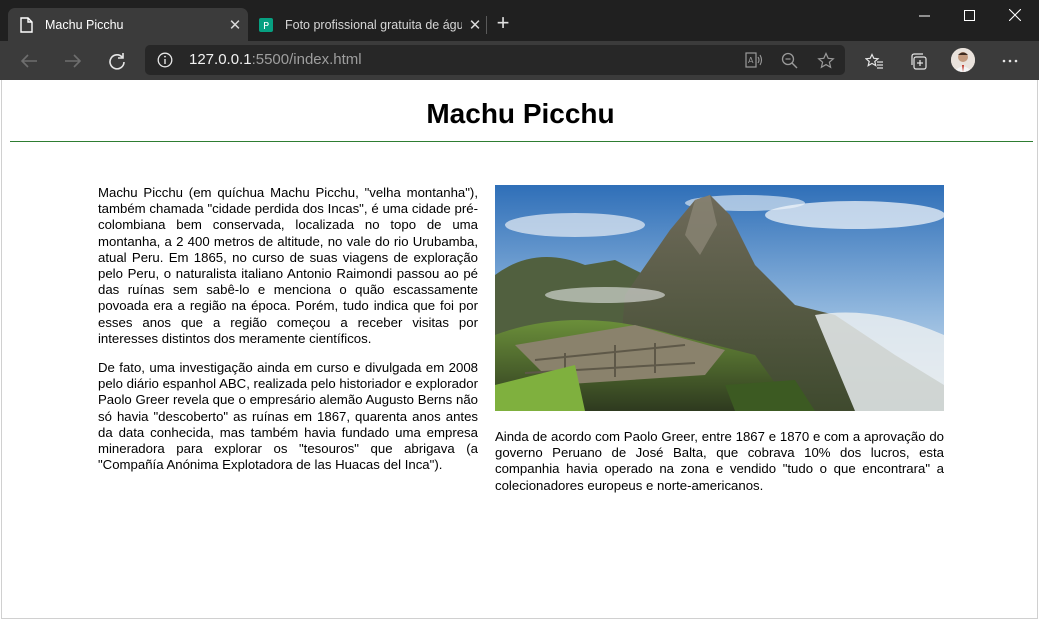 This screenshot has height=620, width=1039. What do you see at coordinates (165, 62) in the screenshot?
I see `site-info-icon` at bounding box center [165, 62].